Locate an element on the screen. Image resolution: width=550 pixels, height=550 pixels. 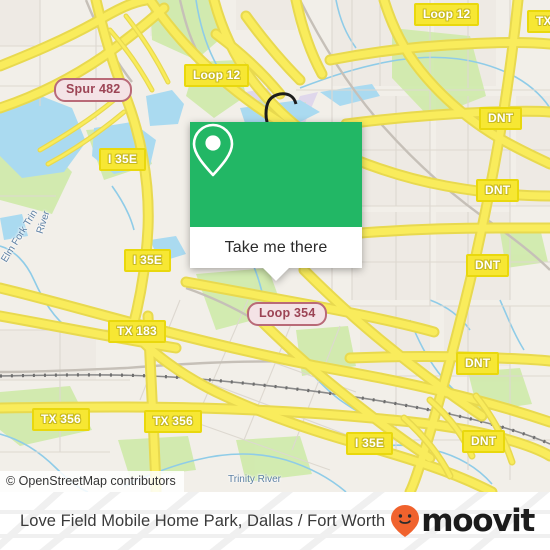
destination-popup: Take me there is located at coordinates (276, 201).